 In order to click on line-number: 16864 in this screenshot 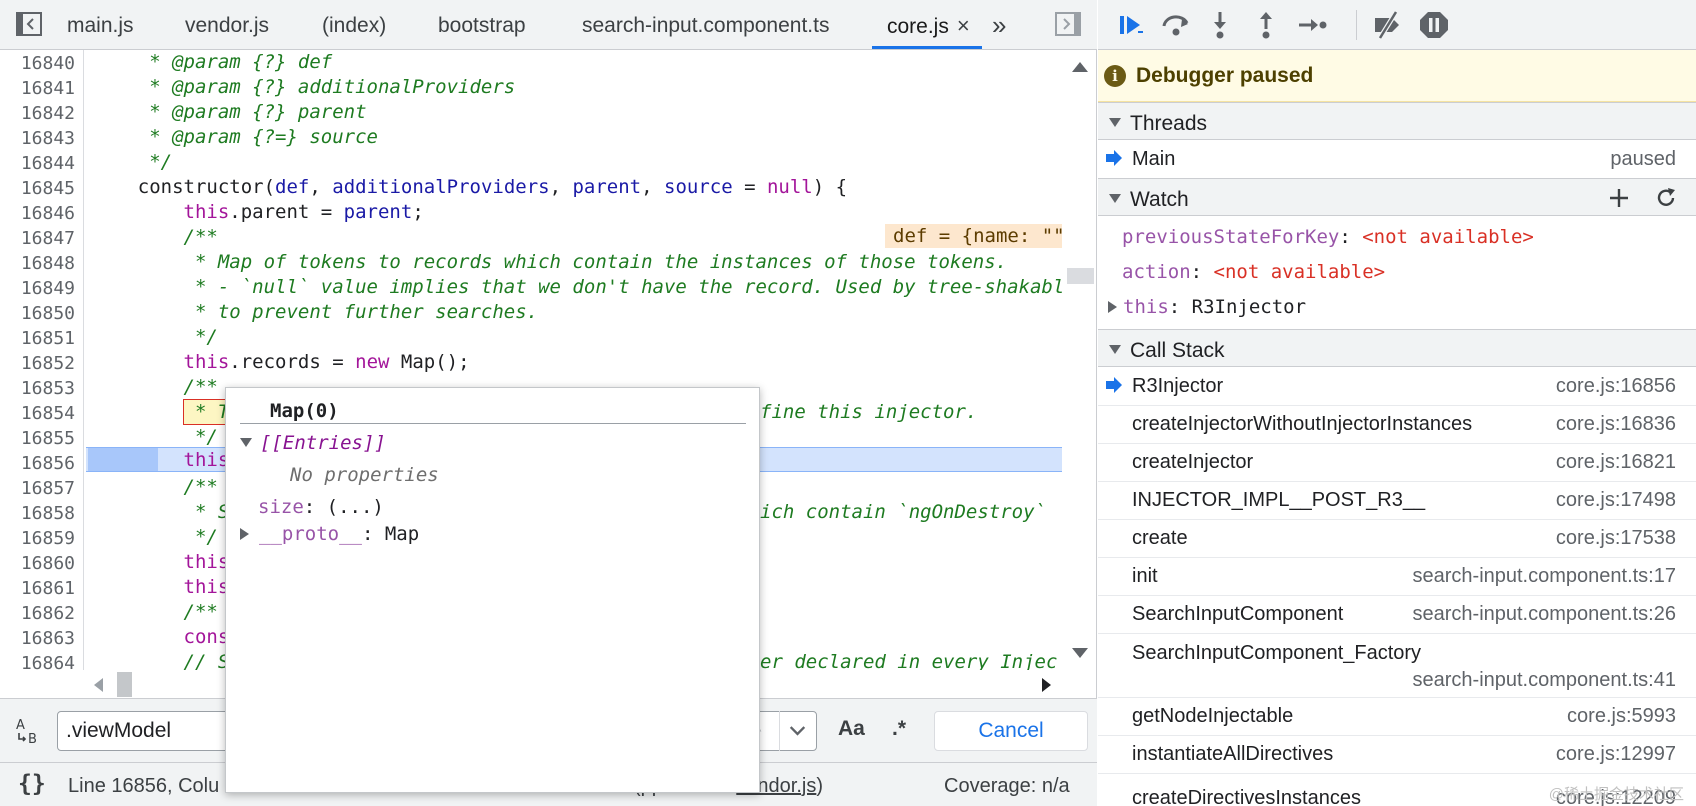, I will do `click(37, 660)`.